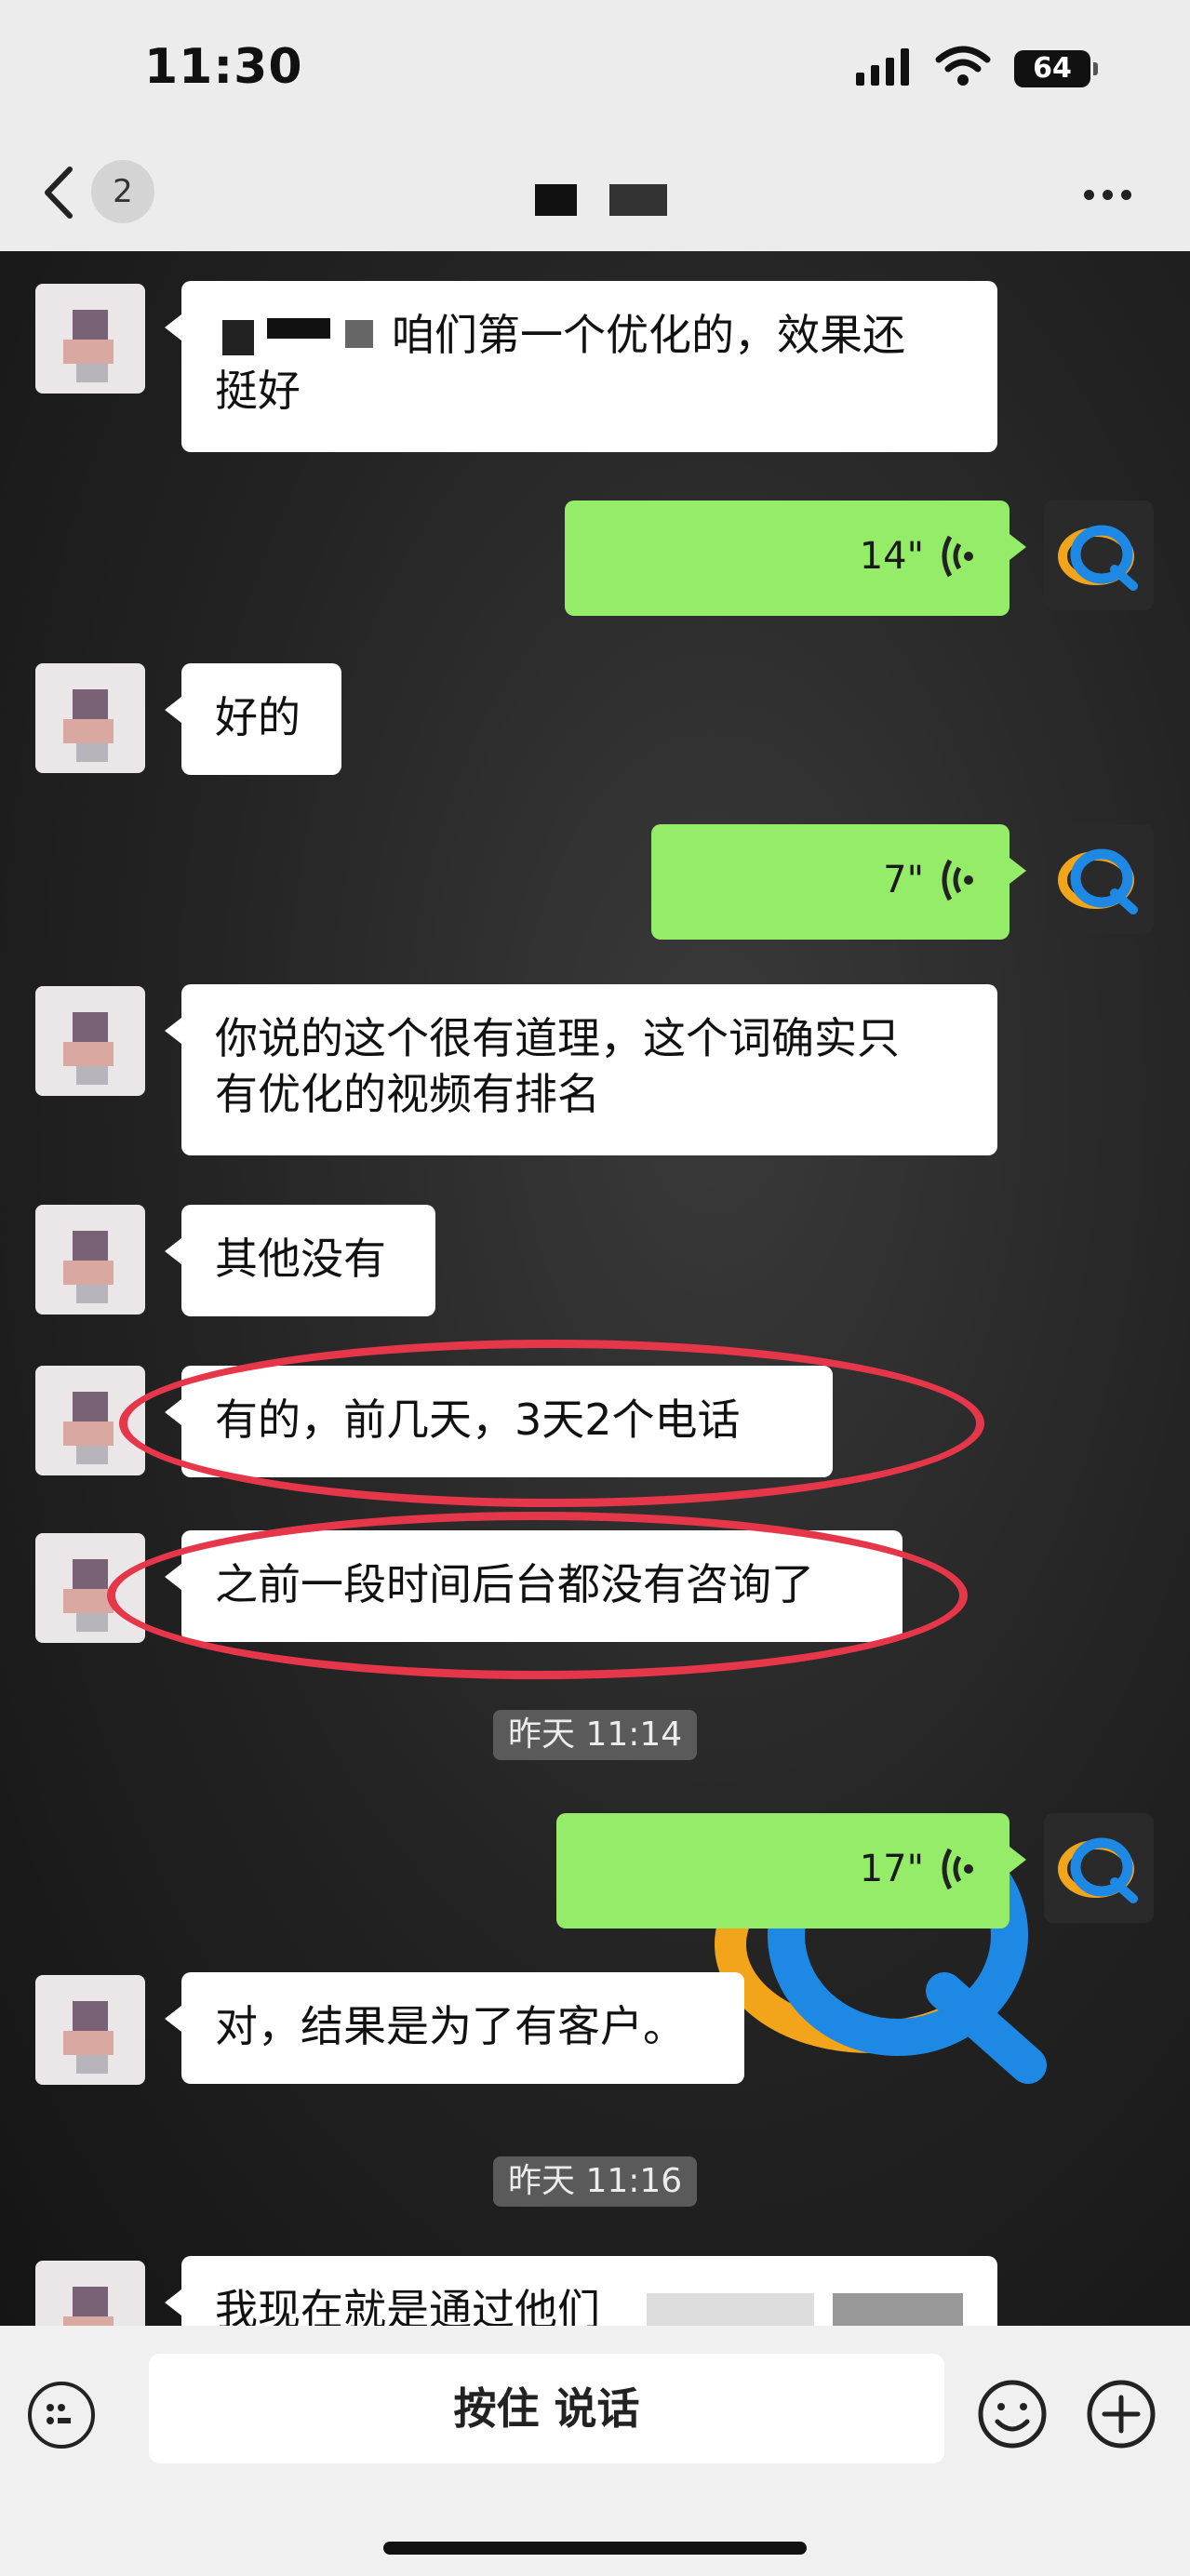  I want to click on battery-indicator: 64, so click(1056, 68).